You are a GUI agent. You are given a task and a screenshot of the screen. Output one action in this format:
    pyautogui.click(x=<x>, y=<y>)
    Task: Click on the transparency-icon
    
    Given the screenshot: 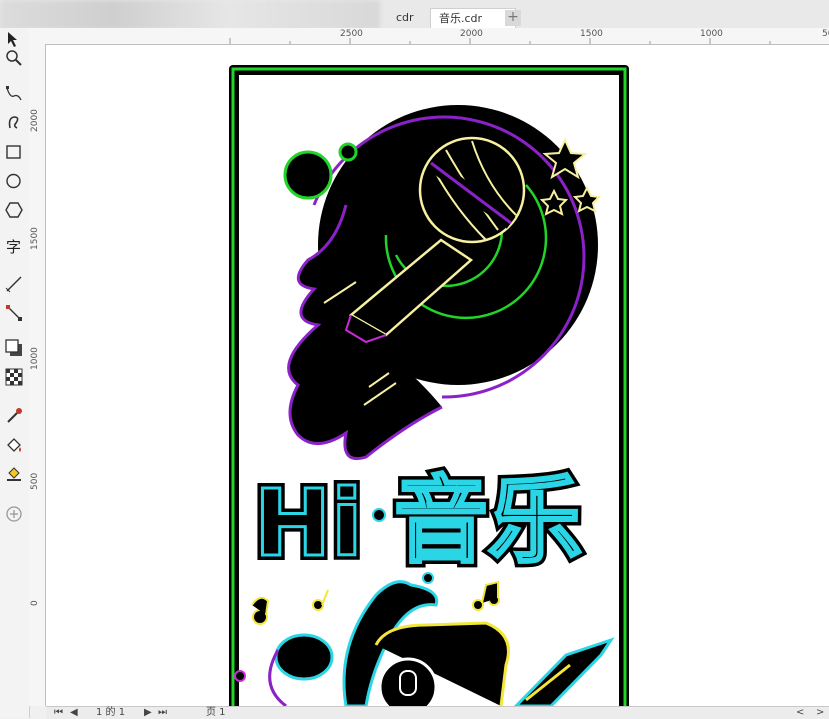 What is the action you would take?
    pyautogui.click(x=14, y=377)
    